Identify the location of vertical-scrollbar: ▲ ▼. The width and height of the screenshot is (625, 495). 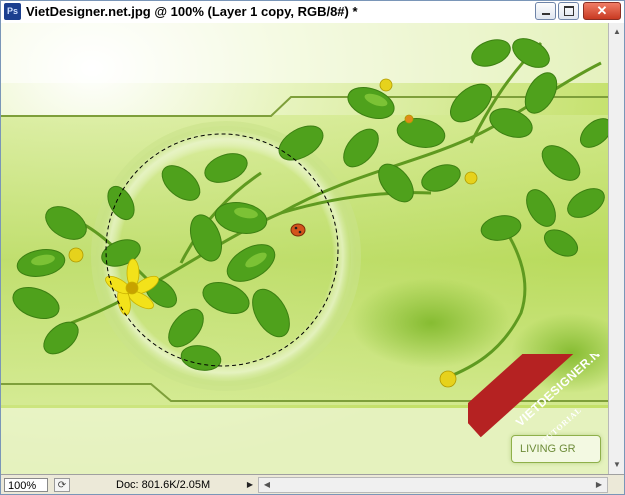
(616, 248).